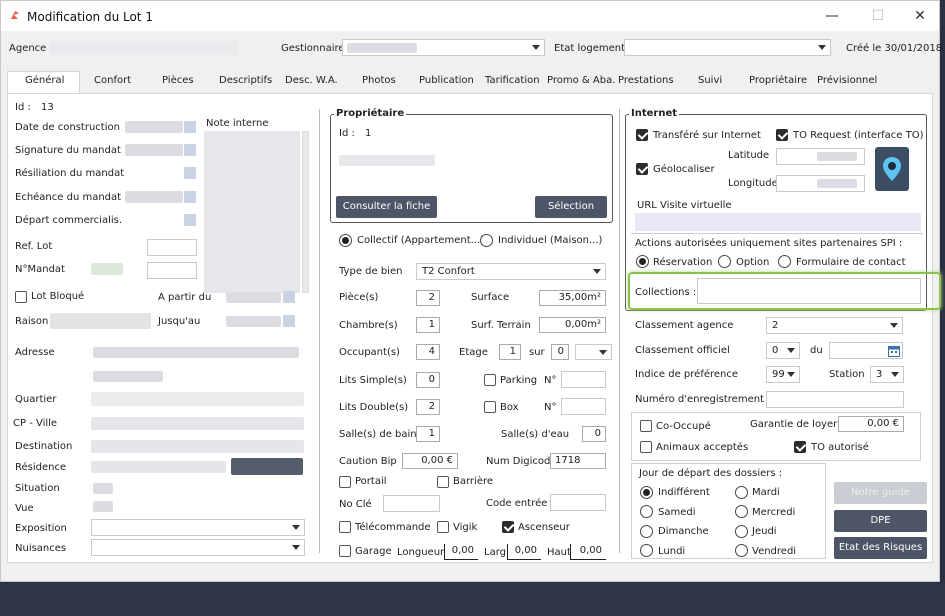 This screenshot has height=616, width=945. What do you see at coordinates (724, 261) in the screenshot?
I see `option-radio` at bounding box center [724, 261].